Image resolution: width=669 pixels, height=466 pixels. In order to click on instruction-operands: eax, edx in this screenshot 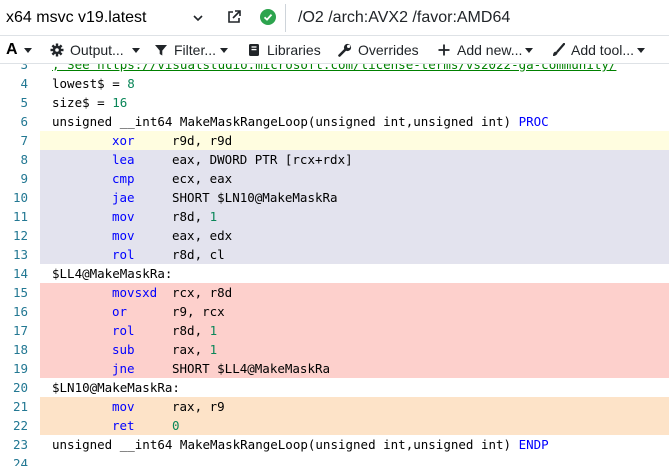, I will do `click(202, 235)`.